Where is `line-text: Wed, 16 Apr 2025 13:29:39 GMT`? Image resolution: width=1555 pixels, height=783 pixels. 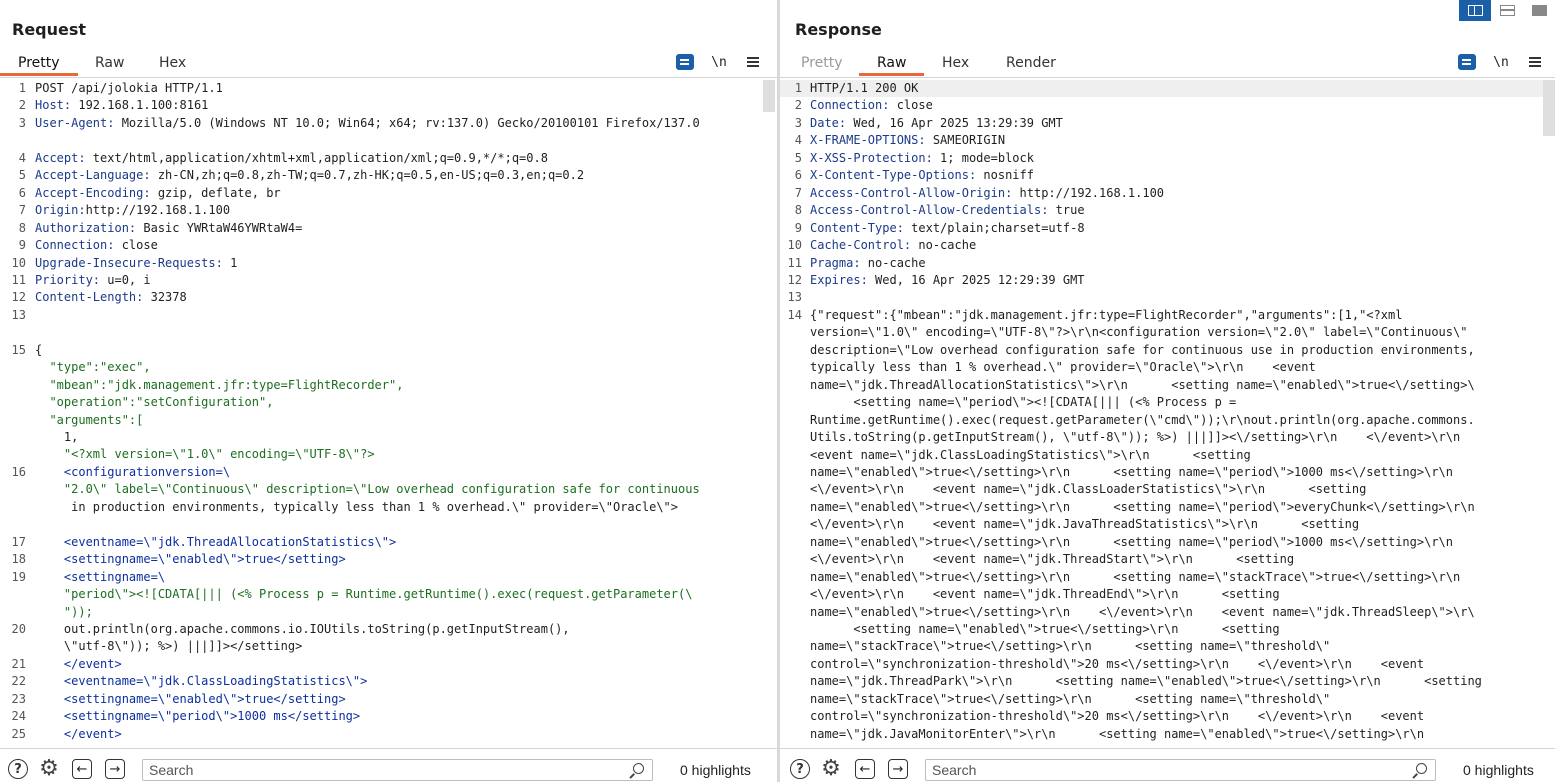 line-text: Wed, 16 Apr 2025 13:29:39 GMT is located at coordinates (954, 122).